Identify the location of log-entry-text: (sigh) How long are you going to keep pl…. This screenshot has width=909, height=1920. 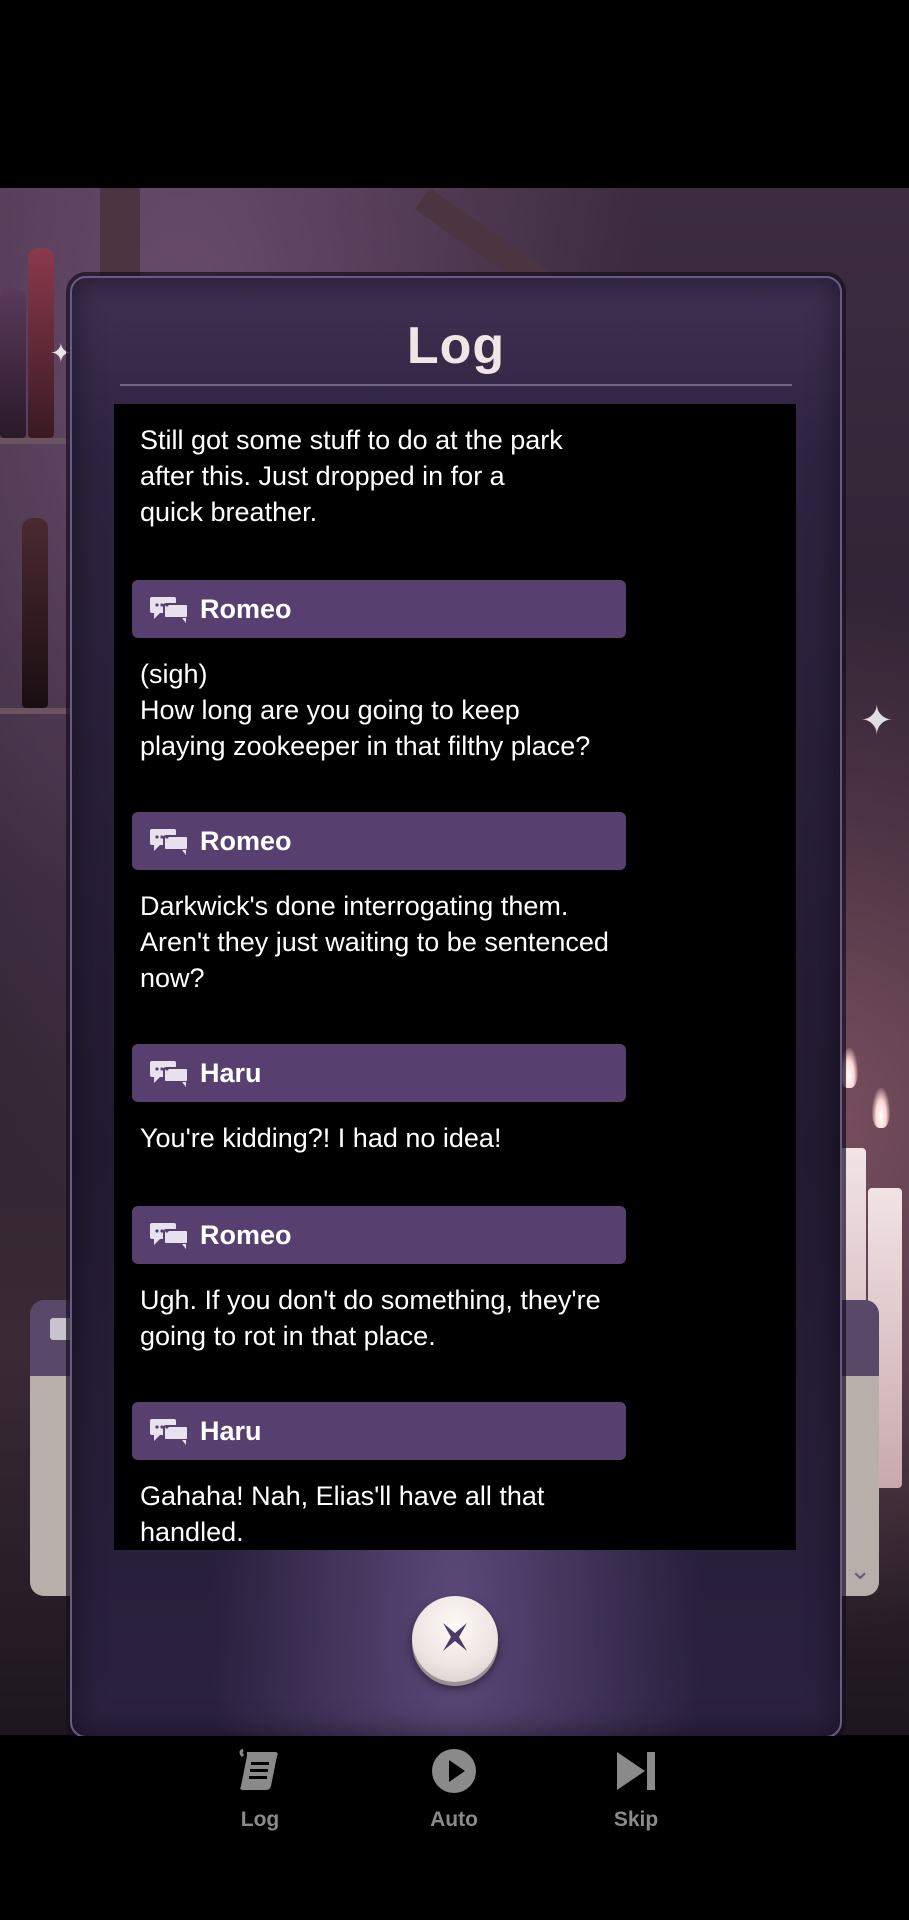
(365, 710).